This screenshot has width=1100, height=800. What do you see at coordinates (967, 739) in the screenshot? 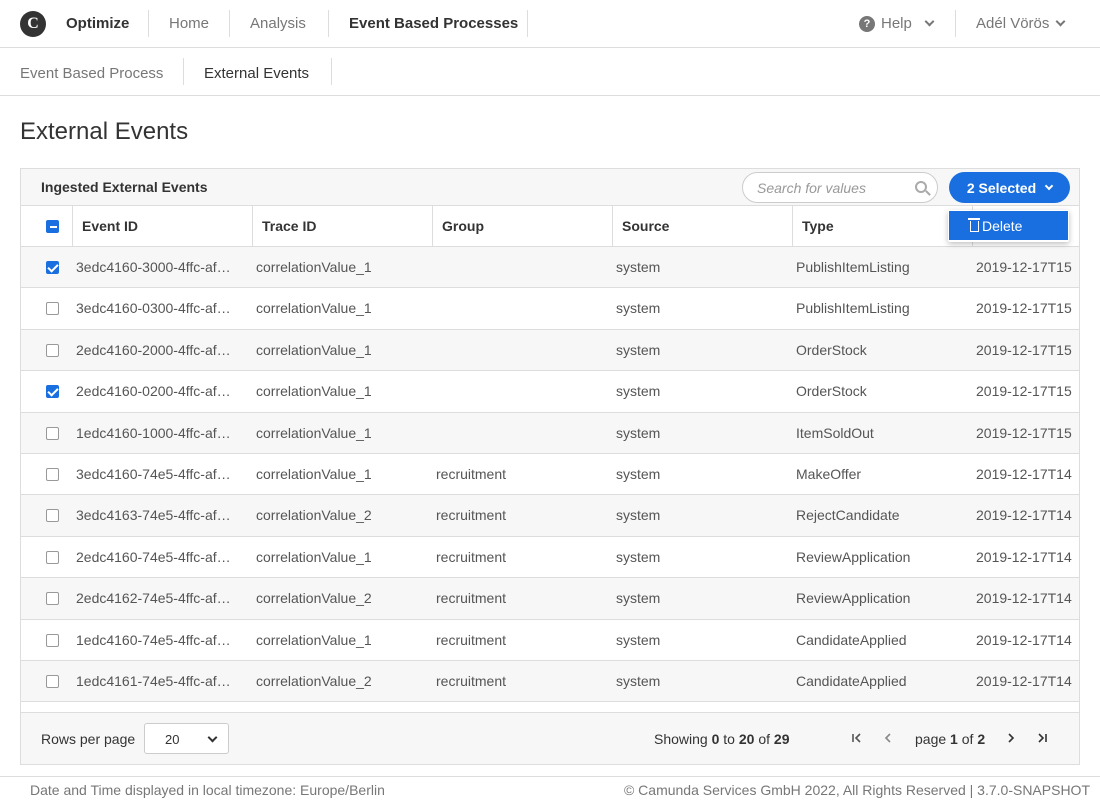
I see `page-of-word: of` at bounding box center [967, 739].